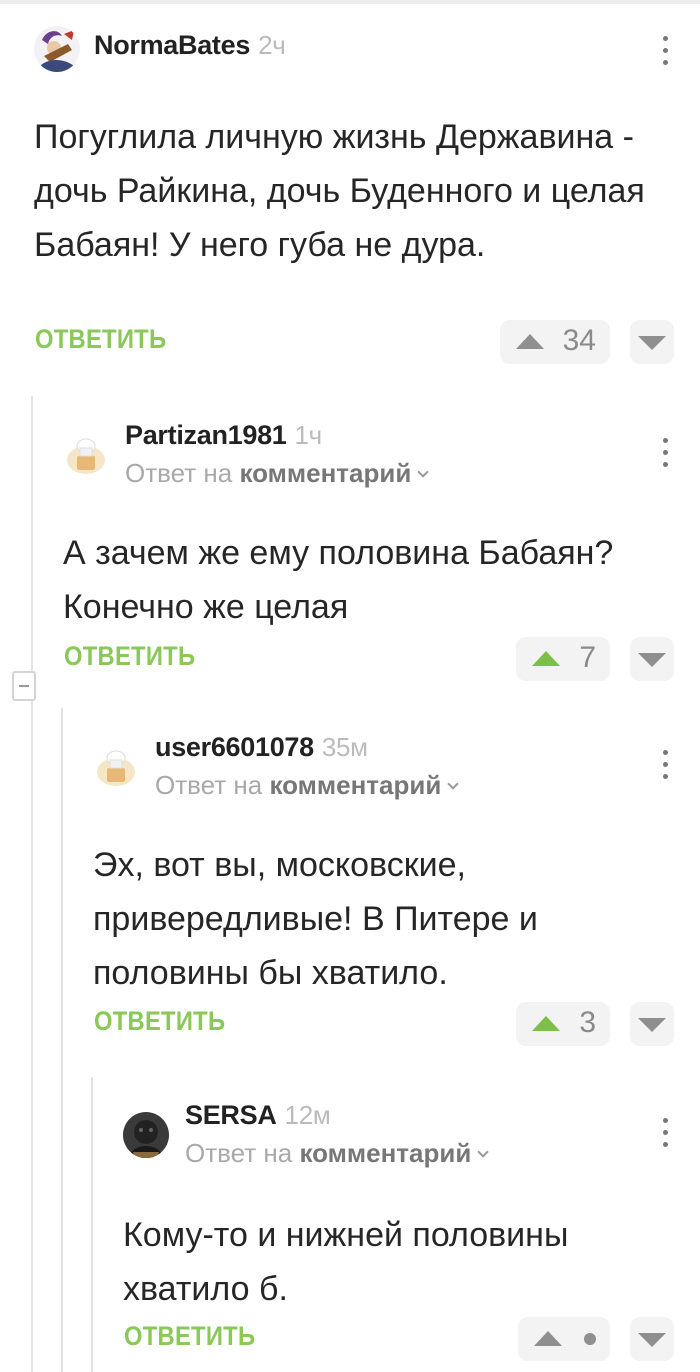 Image resolution: width=700 pixels, height=1372 pixels. Describe the element at coordinates (344, 747) in the screenshot. I see `timestamp: 35м` at that location.